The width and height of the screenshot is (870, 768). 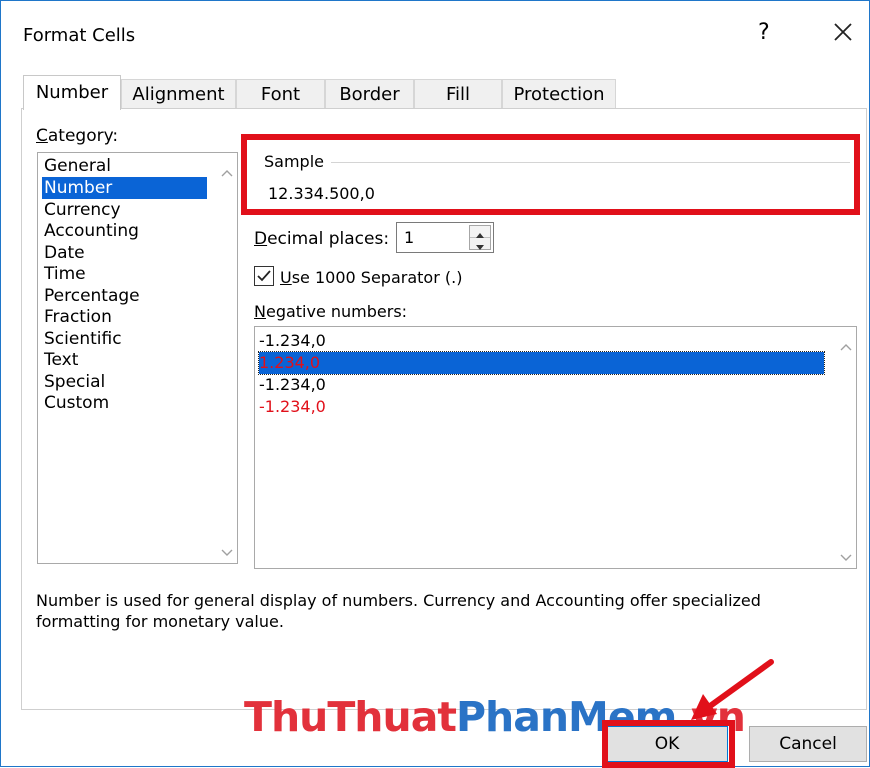 I want to click on category-item-fraction: Fraction, so click(x=77, y=317).